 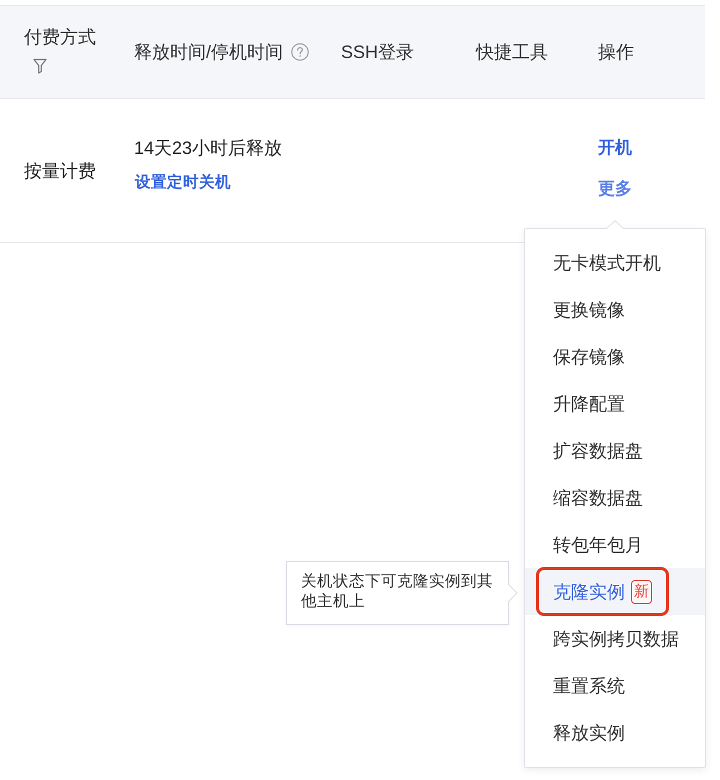 I want to click on menu-item: 扩容数据盘, so click(x=615, y=450).